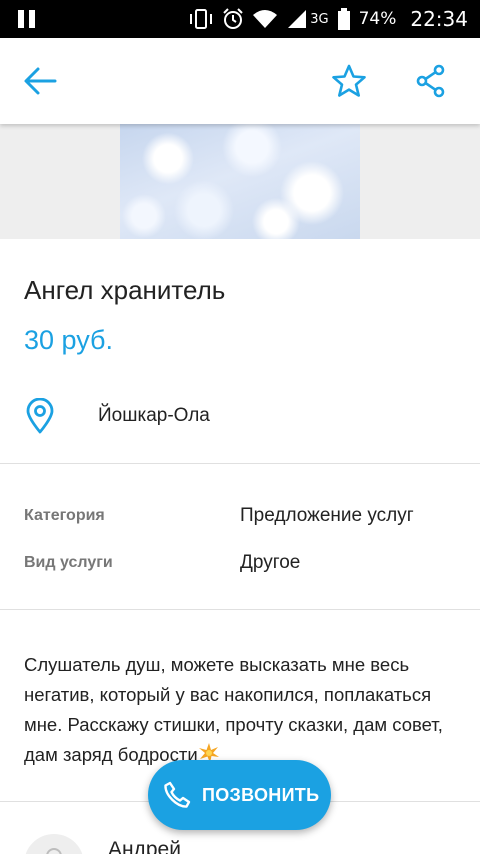 Image resolution: width=480 pixels, height=854 pixels. I want to click on location-city: Йошкар-Ола, so click(154, 415).